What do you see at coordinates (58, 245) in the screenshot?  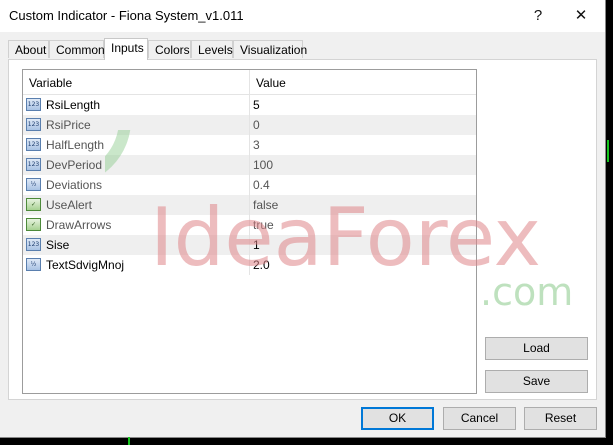 I see `row-variable: Sise` at bounding box center [58, 245].